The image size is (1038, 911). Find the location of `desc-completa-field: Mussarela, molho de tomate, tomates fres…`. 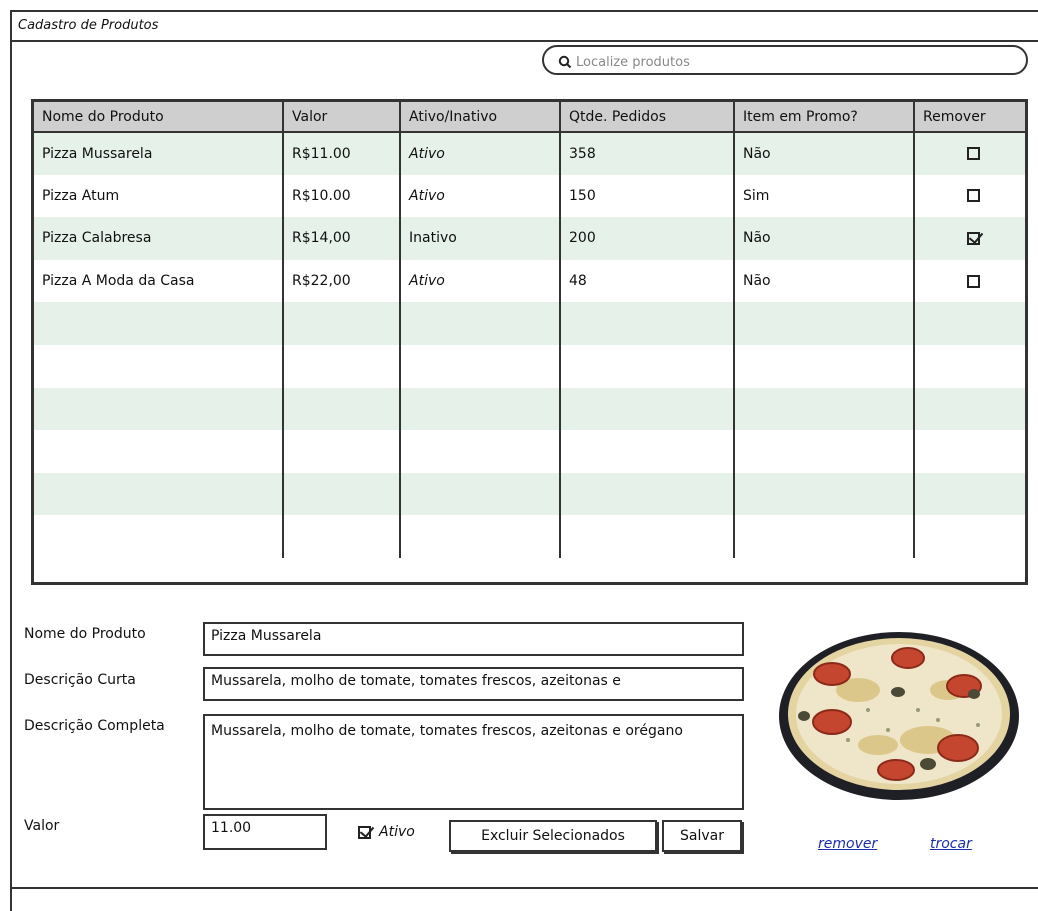

desc-completa-field: Mussarela, molho de tomate, tomates fres… is located at coordinates (473, 762).